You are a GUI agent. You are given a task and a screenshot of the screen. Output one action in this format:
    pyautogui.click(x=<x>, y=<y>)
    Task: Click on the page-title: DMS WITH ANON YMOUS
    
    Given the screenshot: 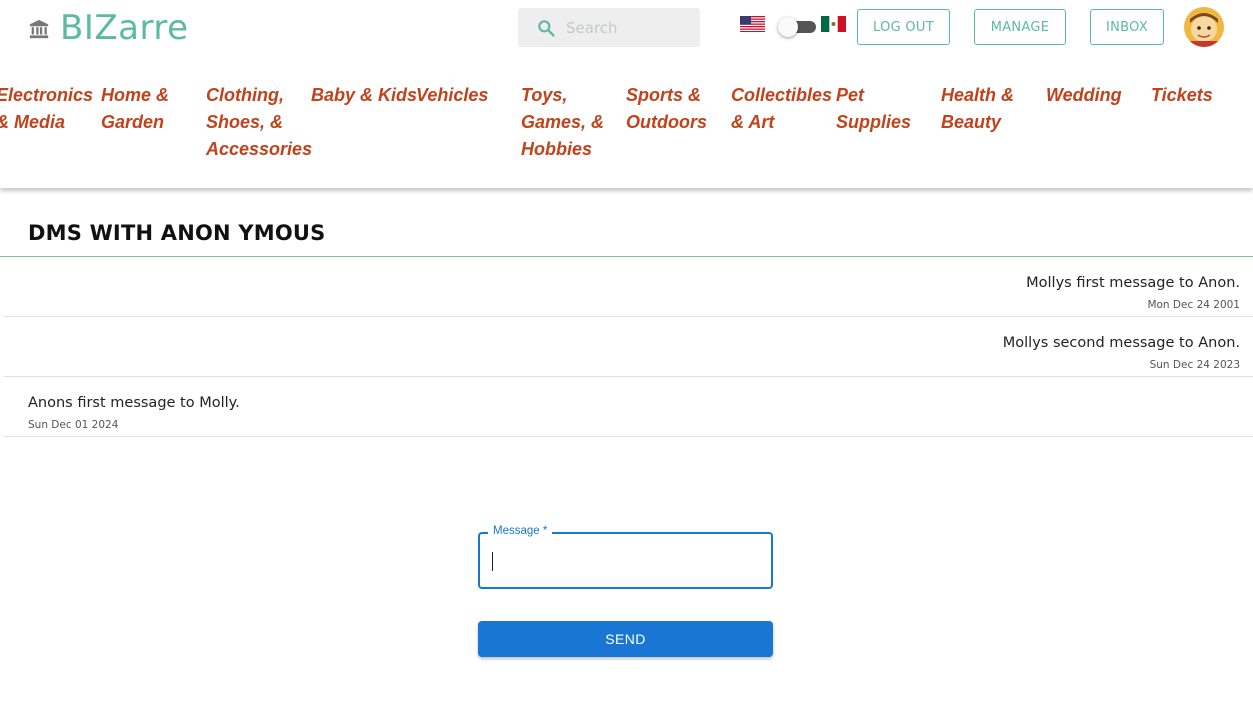 What is the action you would take?
    pyautogui.click(x=177, y=233)
    